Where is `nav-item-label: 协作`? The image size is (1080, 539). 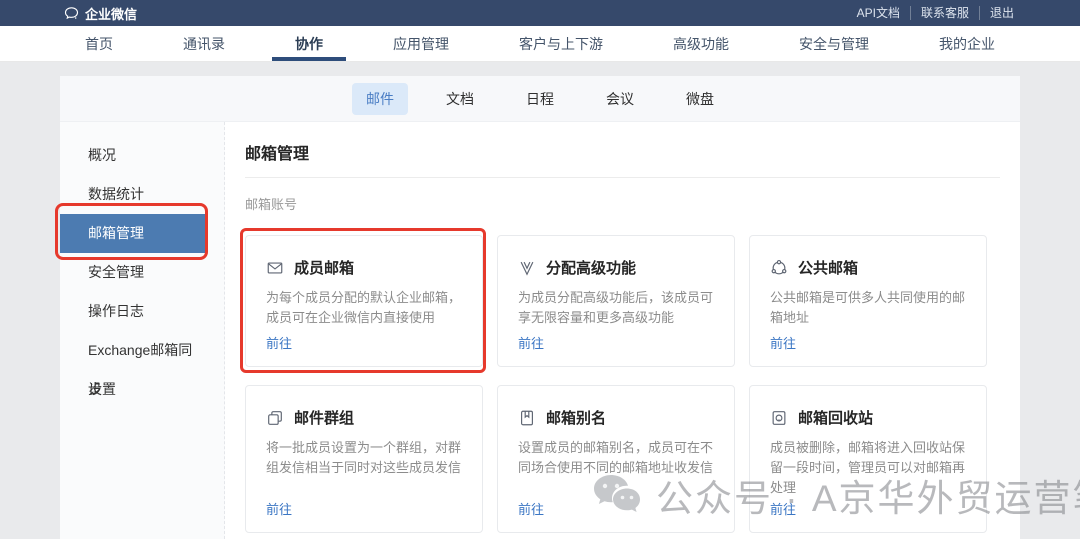
nav-item-label: 协作 is located at coordinates (309, 43).